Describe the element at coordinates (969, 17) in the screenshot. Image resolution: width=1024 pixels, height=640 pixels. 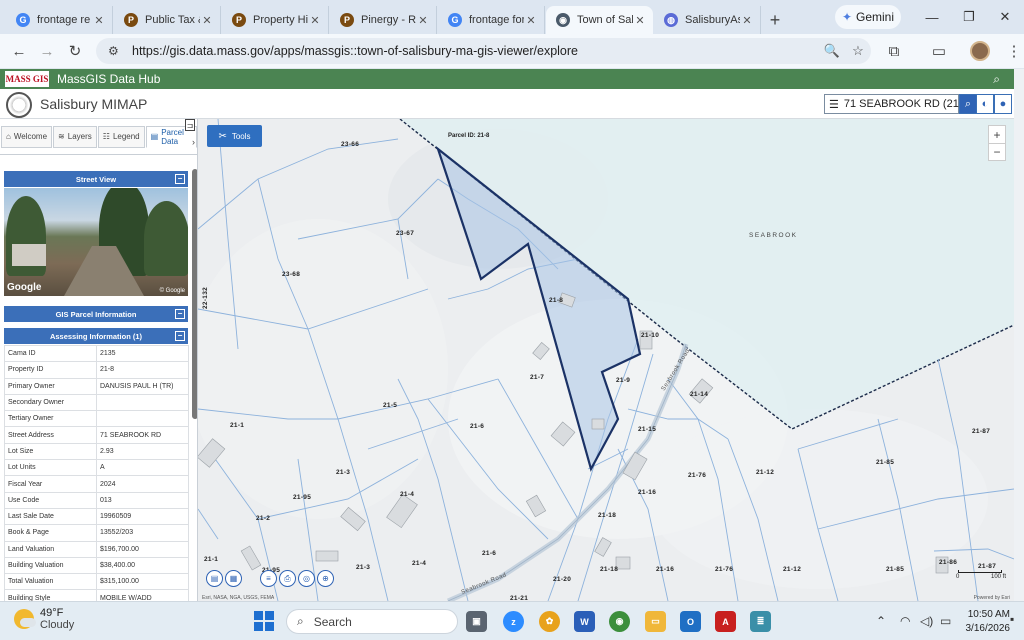
I see `restore-button: ❐` at that location.